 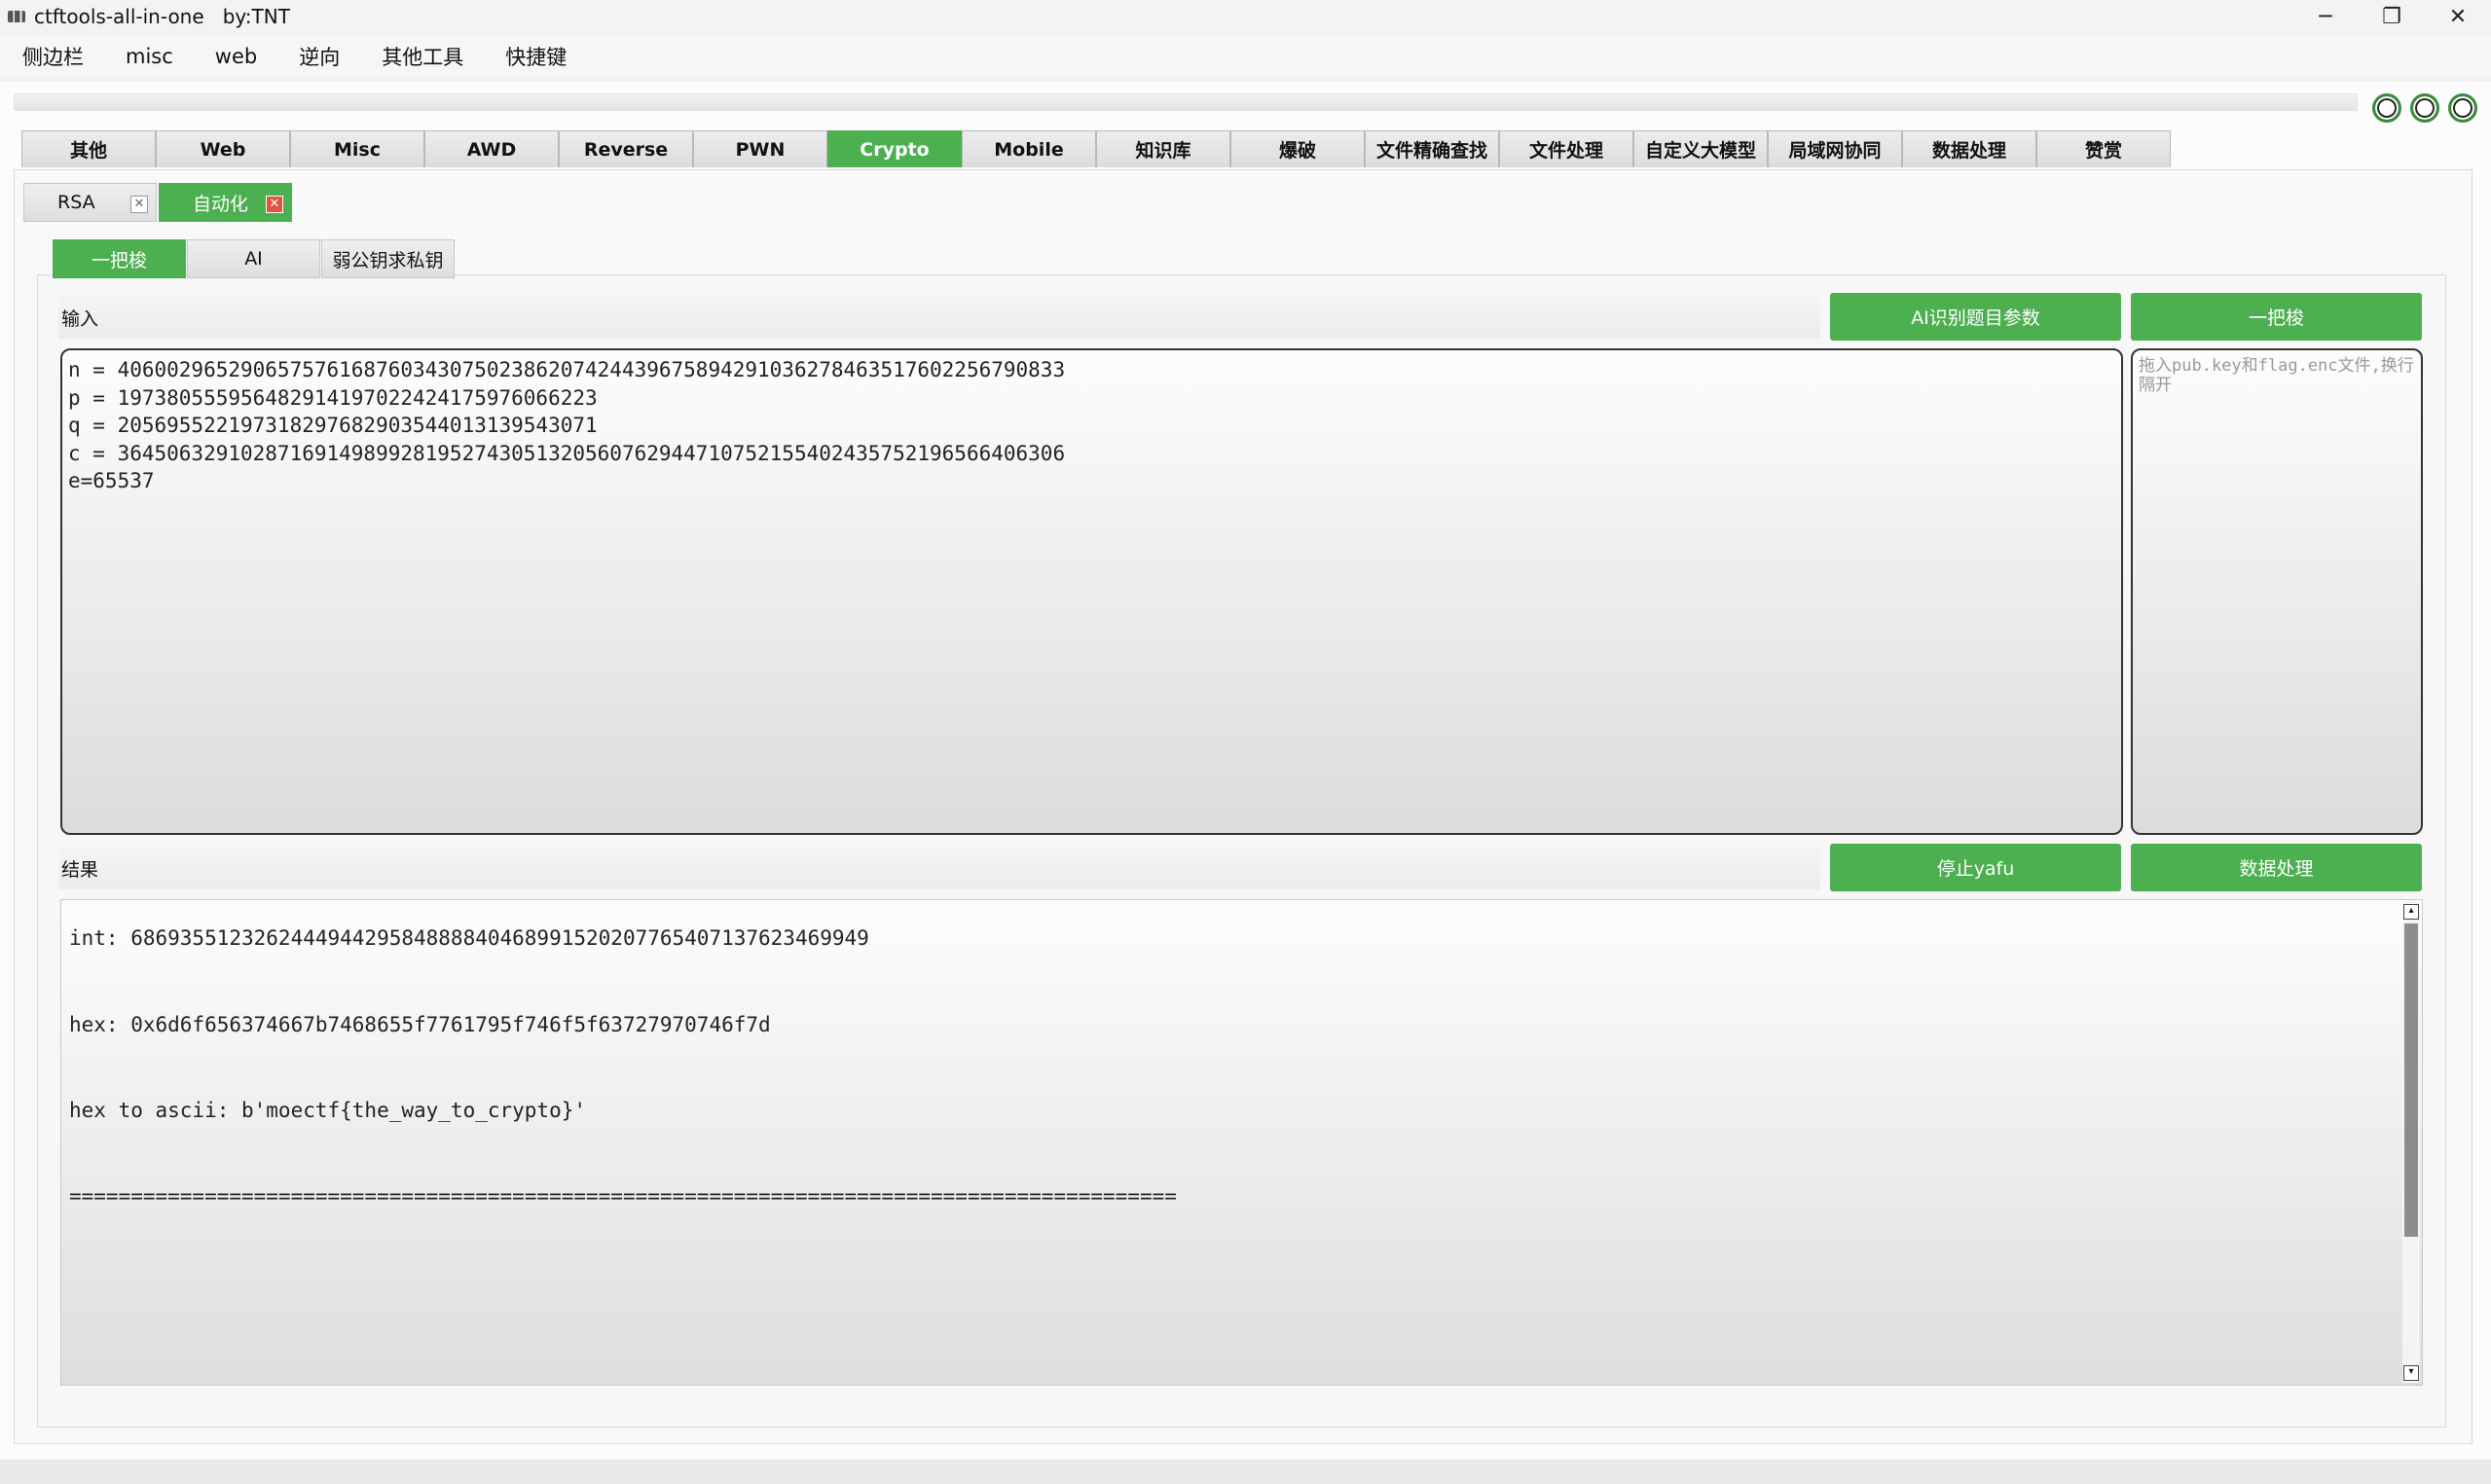 What do you see at coordinates (1163, 148) in the screenshot?
I see `tab-knowledge-base: 知识库` at bounding box center [1163, 148].